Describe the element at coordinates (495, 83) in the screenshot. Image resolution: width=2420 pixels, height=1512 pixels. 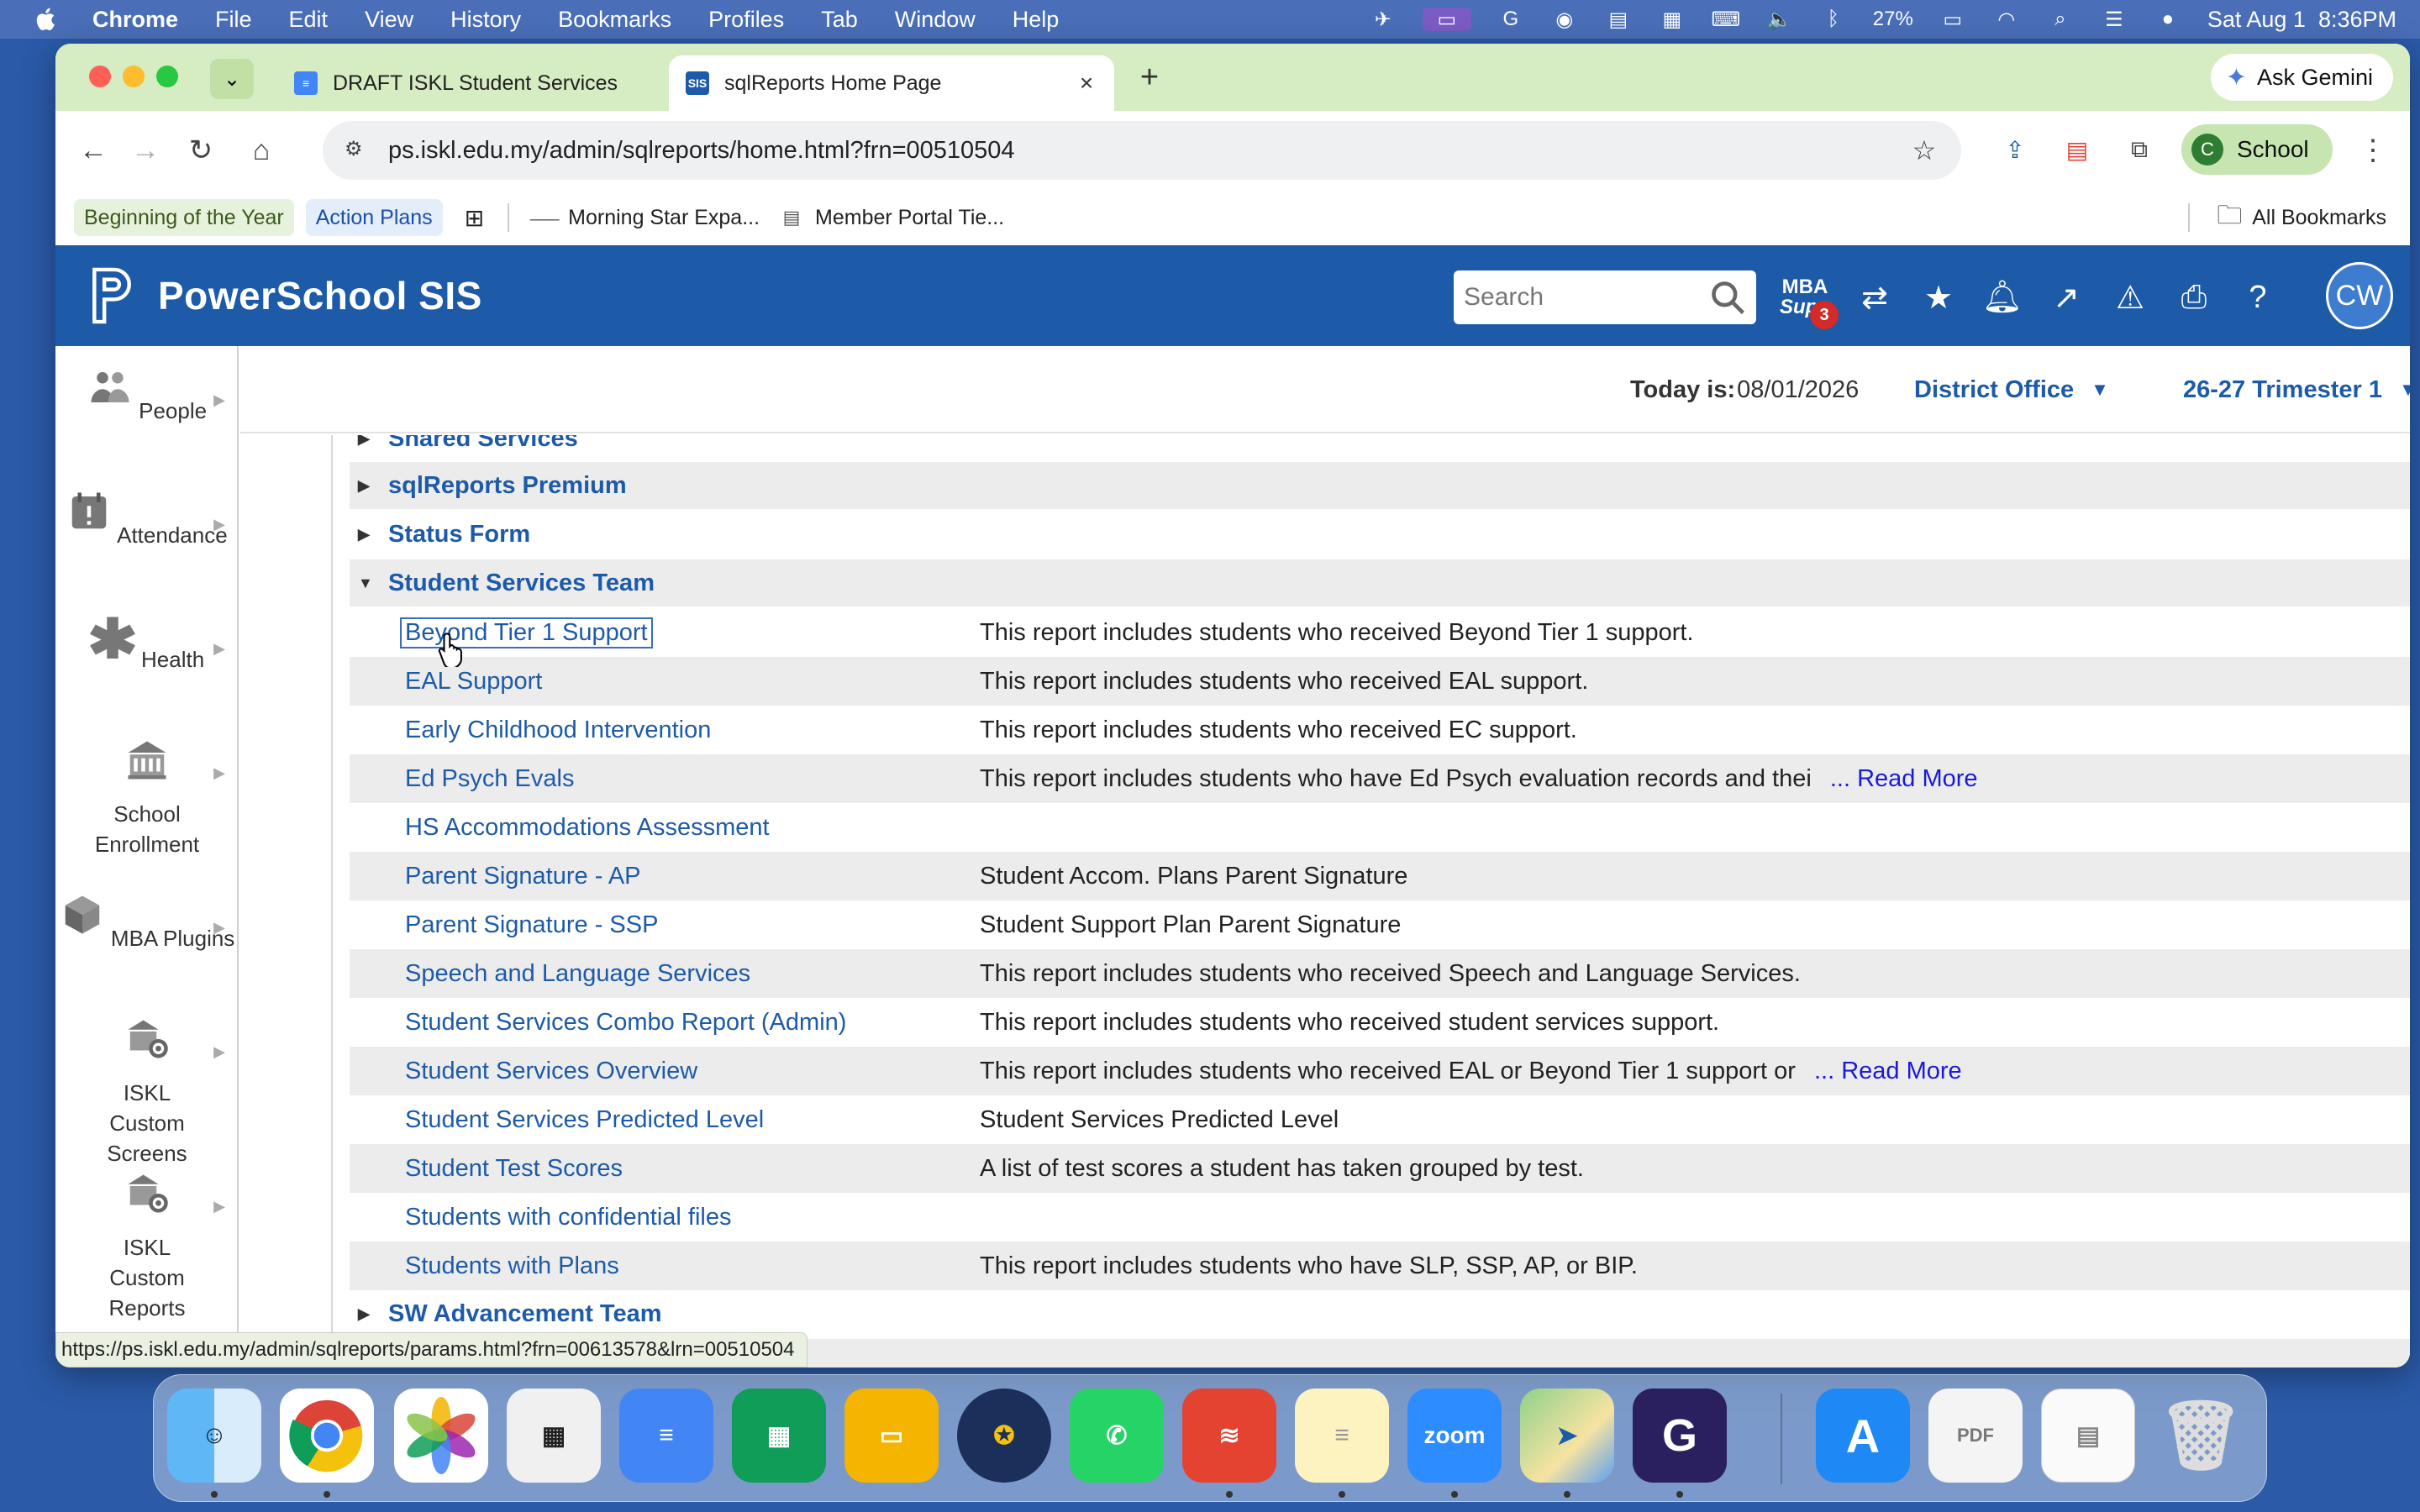
I see `tab-draft-doc: ≡ DRAFT ISKL Student Services ×` at that location.